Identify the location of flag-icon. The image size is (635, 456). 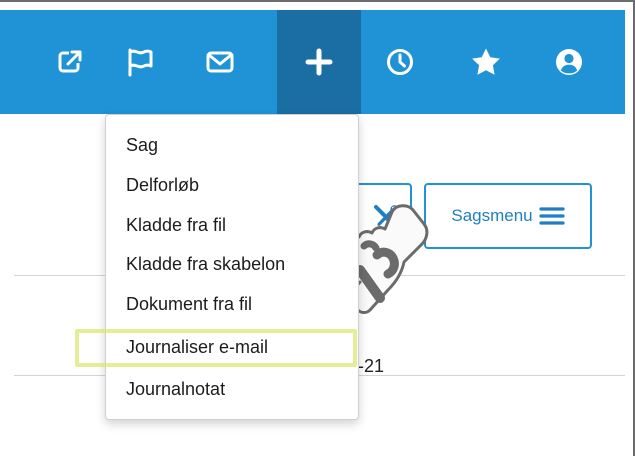
(140, 62).